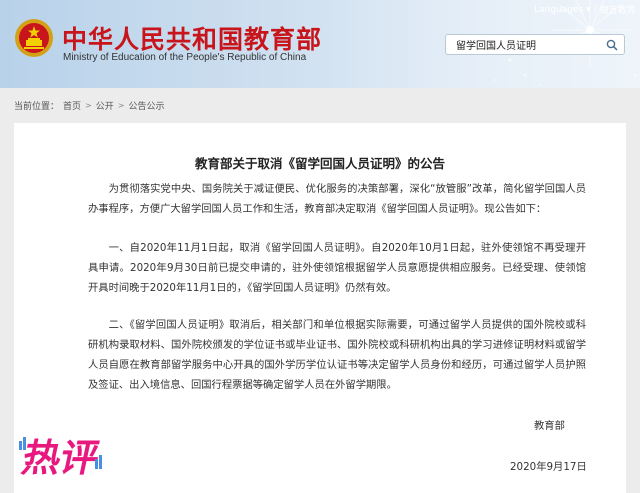  What do you see at coordinates (585, 10) in the screenshot?
I see `top-links: Languages ▾ | 微言教育` at bounding box center [585, 10].